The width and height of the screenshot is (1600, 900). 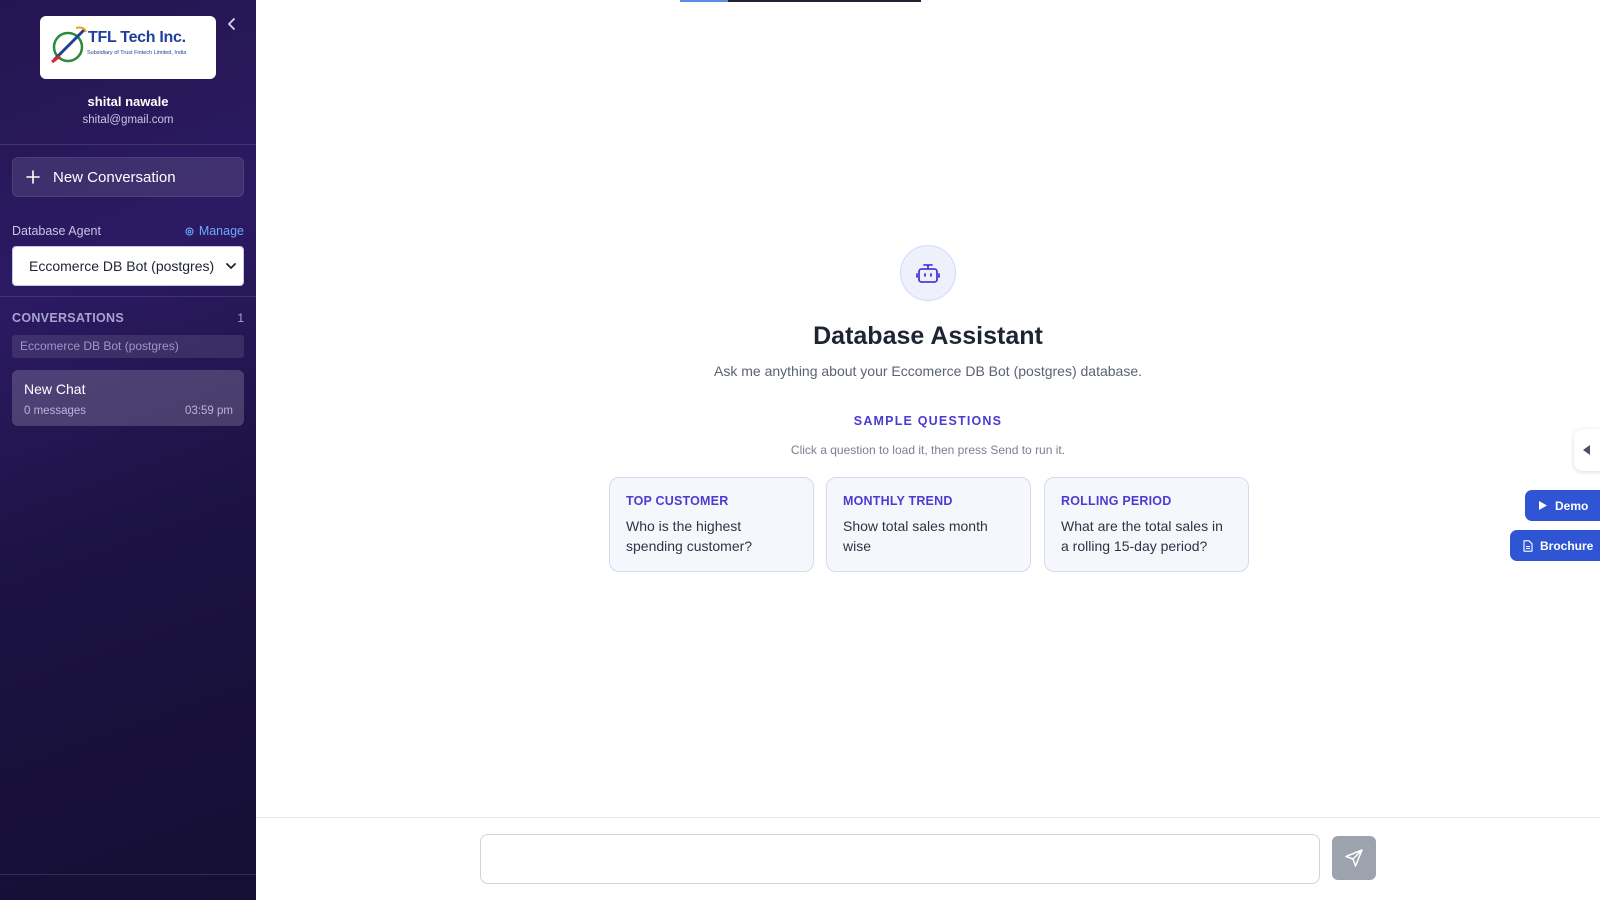 What do you see at coordinates (128, 346) in the screenshot?
I see `conversations-filter: Eccomerce DB Bot (postgres)` at bounding box center [128, 346].